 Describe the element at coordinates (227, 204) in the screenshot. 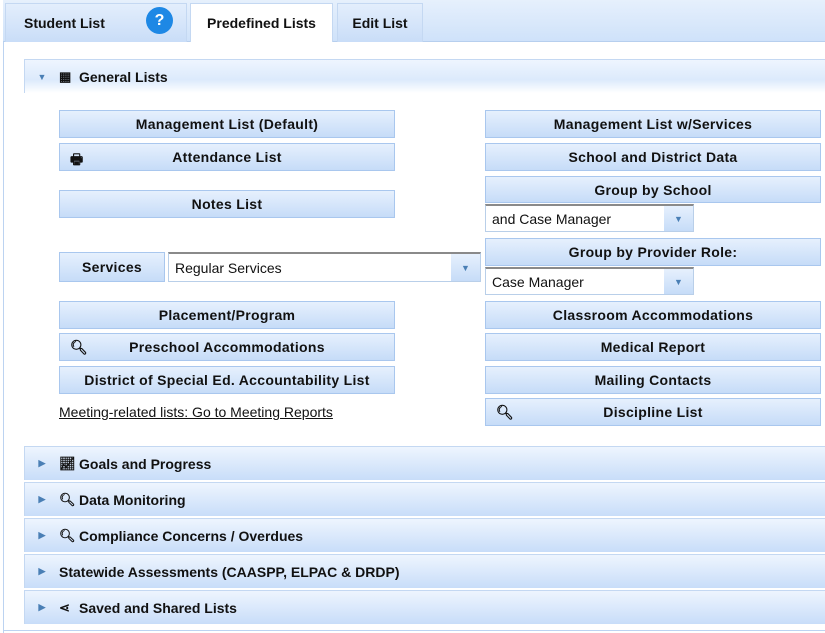

I see `notes-list-button: Notes List` at that location.